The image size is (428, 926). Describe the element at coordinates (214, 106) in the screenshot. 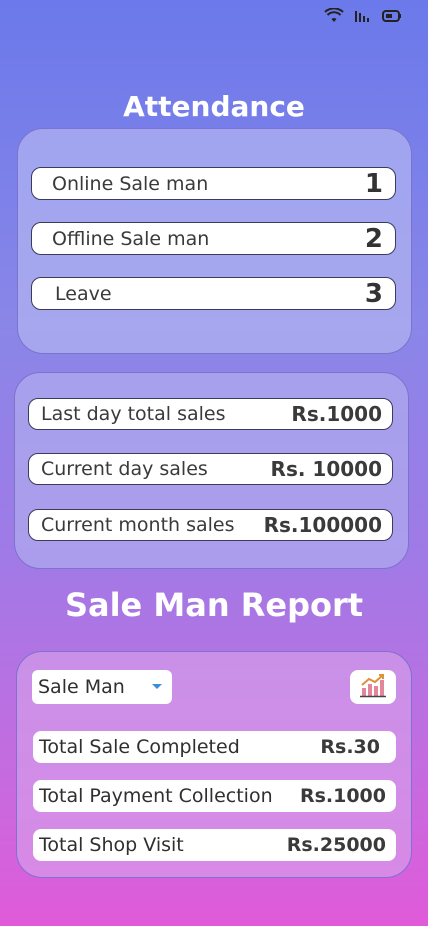

I see `attendance-title: Attendance` at that location.